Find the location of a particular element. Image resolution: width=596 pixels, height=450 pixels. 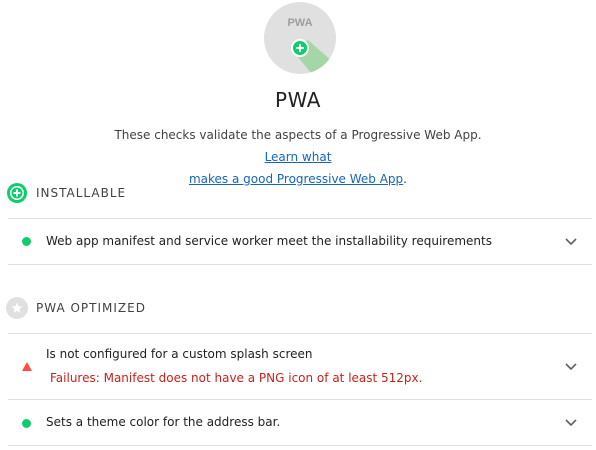

group-title-installable: INSTALLABLE is located at coordinates (81, 193).